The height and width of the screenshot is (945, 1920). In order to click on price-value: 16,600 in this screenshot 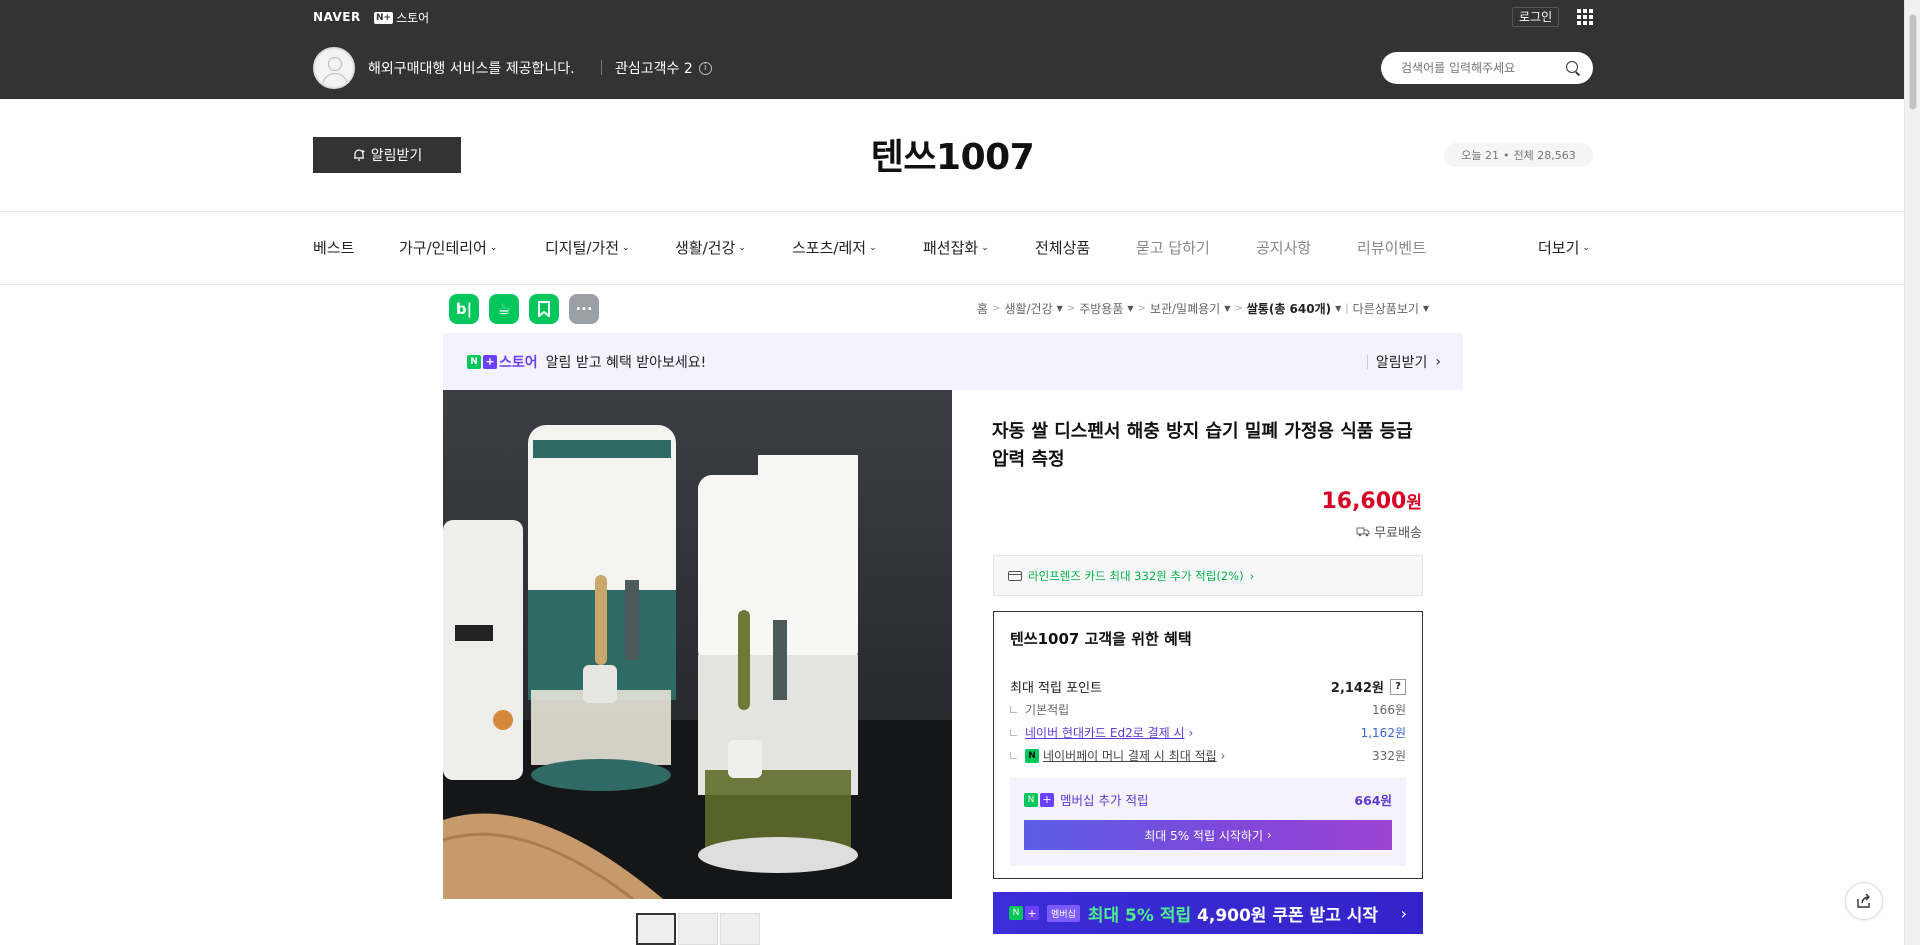, I will do `click(1364, 501)`.